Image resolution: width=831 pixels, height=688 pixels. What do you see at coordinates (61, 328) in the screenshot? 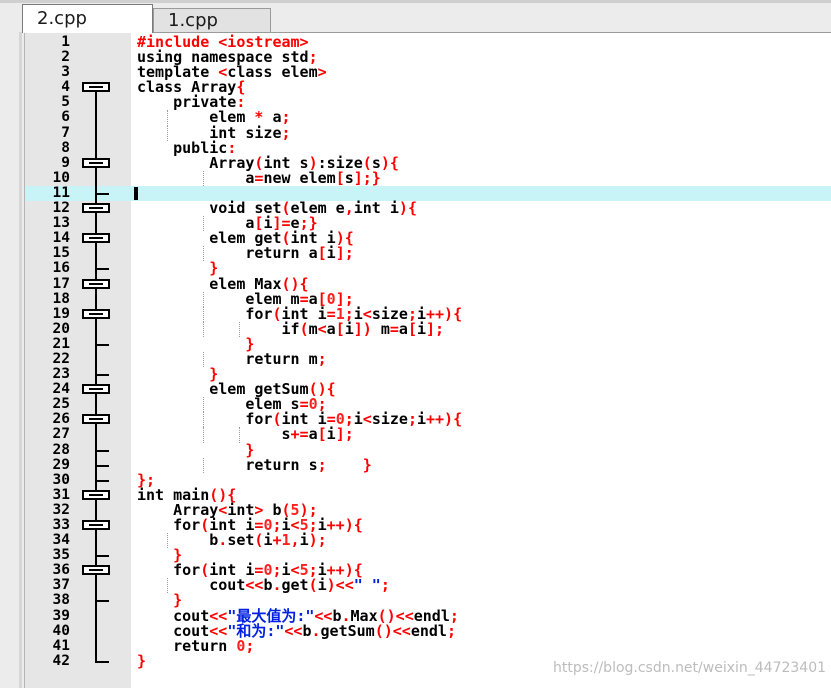
I see `line-number: 20` at bounding box center [61, 328].